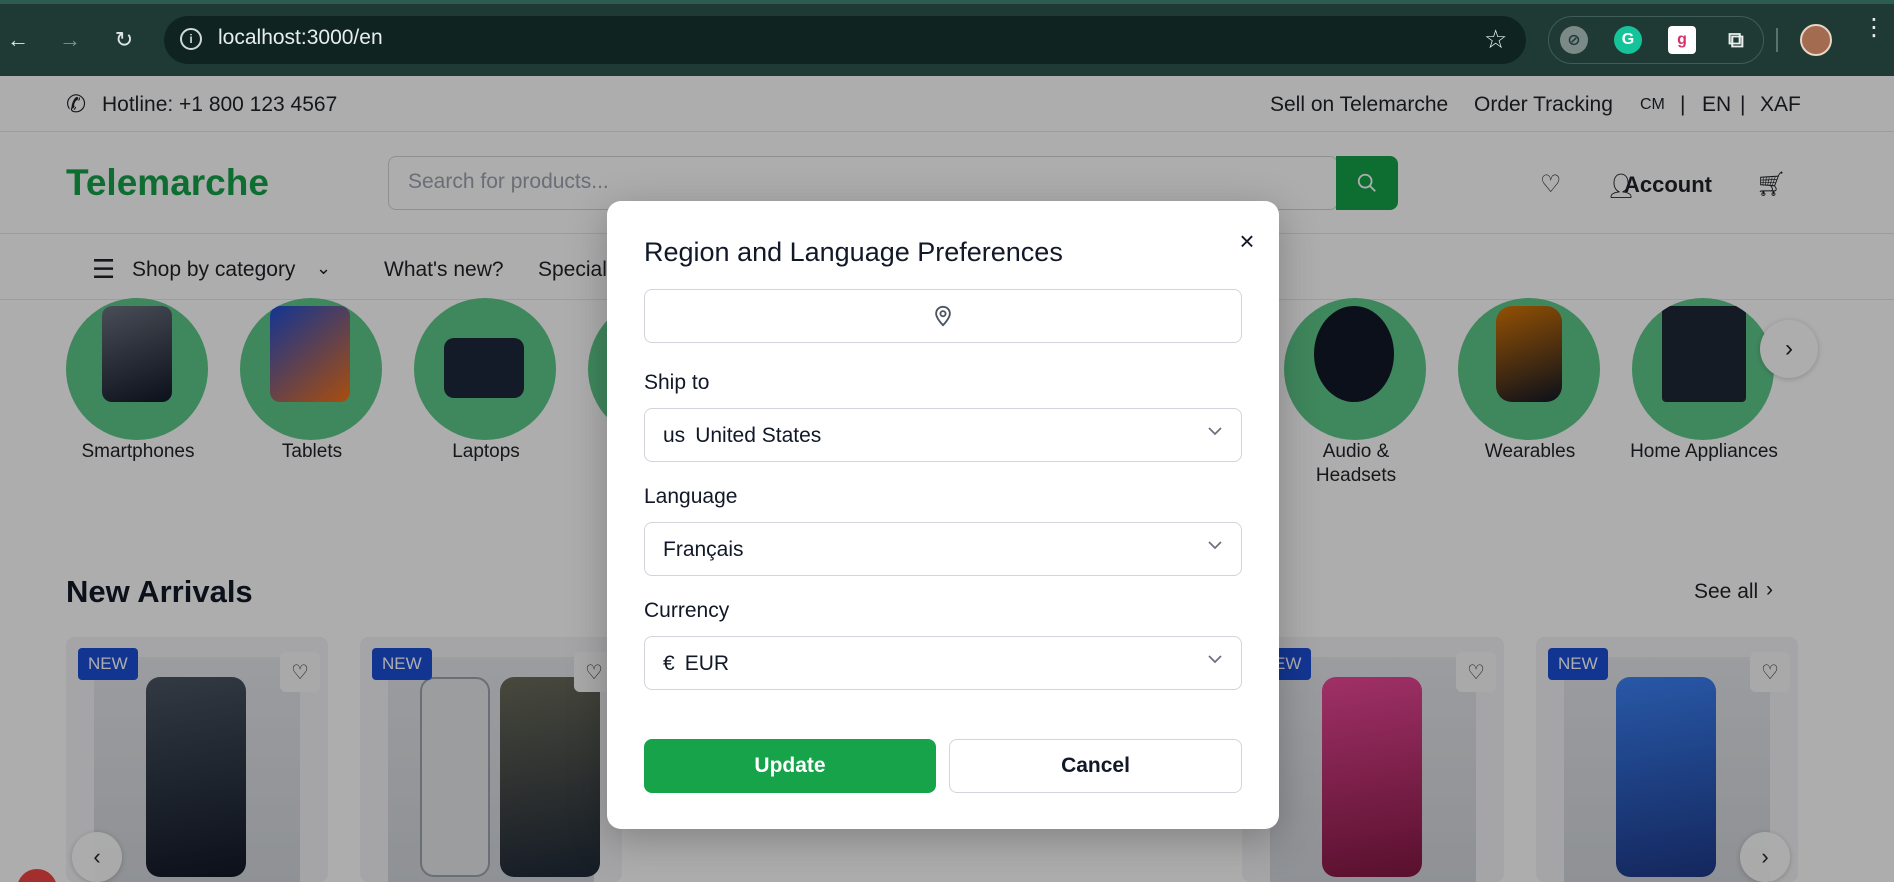  I want to click on profile-avatar, so click(1816, 40).